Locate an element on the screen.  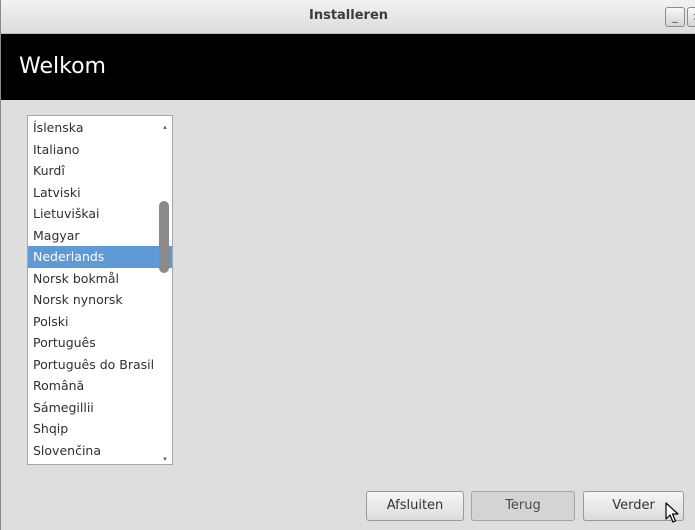
language-item: Slovenčina is located at coordinates (100, 451).